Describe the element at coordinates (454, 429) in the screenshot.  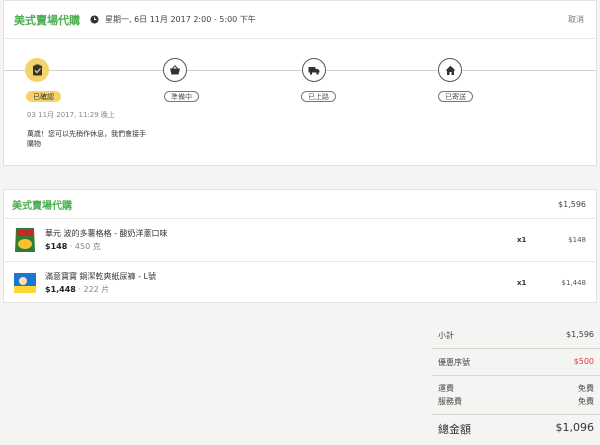
I see `total-label: 總金額` at that location.